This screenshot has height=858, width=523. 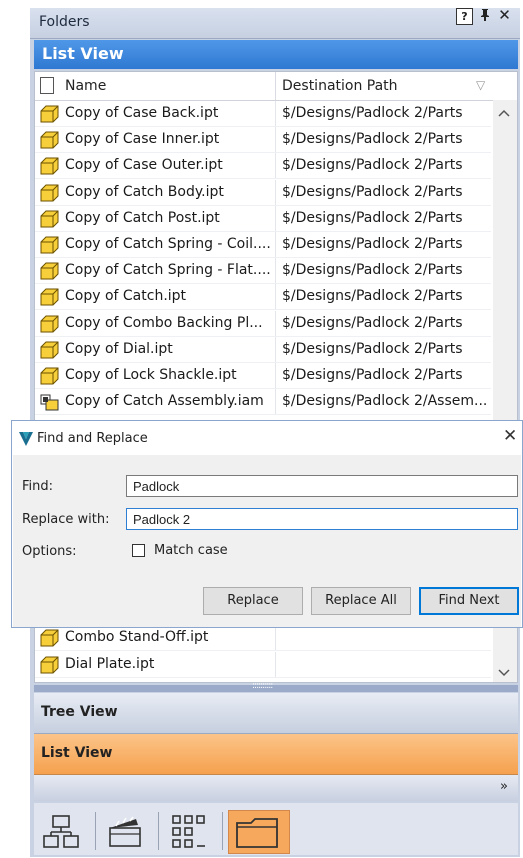 What do you see at coordinates (77, 753) in the screenshot?
I see `tab-list-view-label: List View` at bounding box center [77, 753].